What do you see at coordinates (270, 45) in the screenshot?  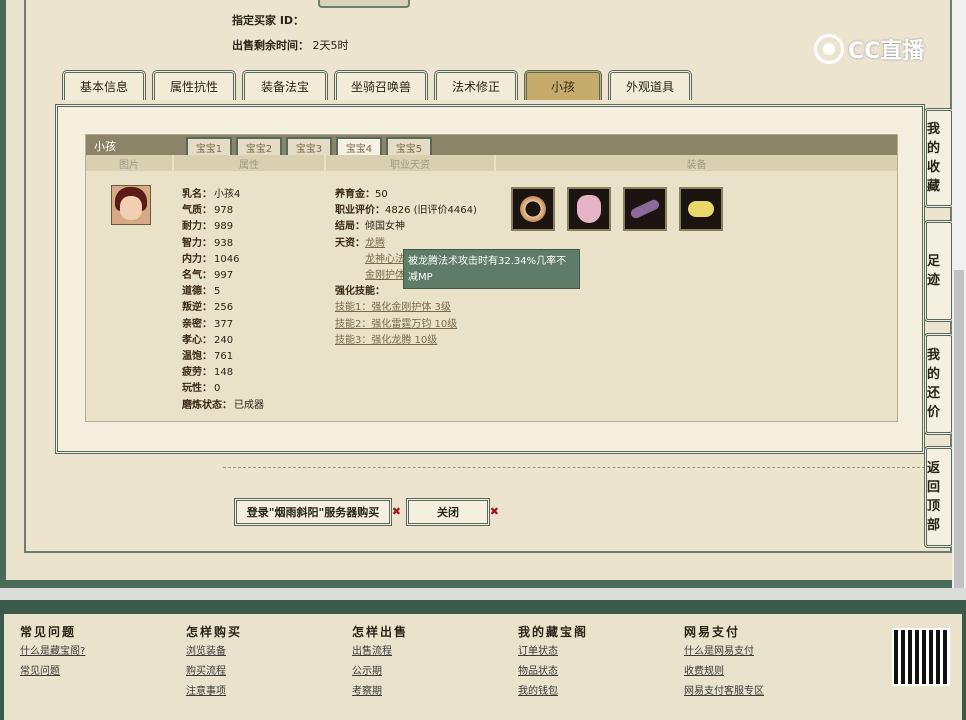 I see `remaining-time-label: 出售剩余时间：` at bounding box center [270, 45].